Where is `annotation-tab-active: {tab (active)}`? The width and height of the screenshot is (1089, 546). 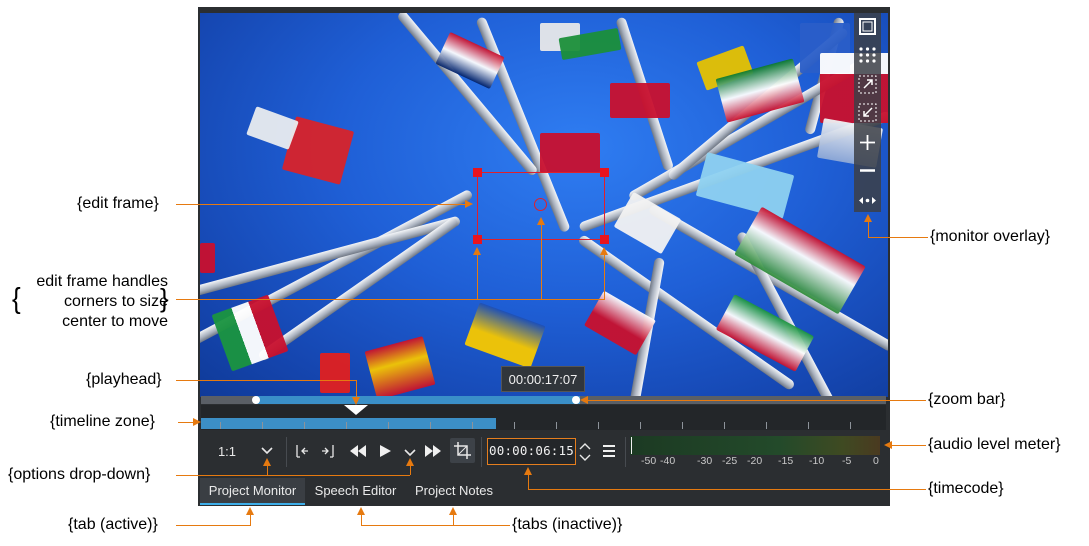 annotation-tab-active: {tab (active)} is located at coordinates (113, 524).